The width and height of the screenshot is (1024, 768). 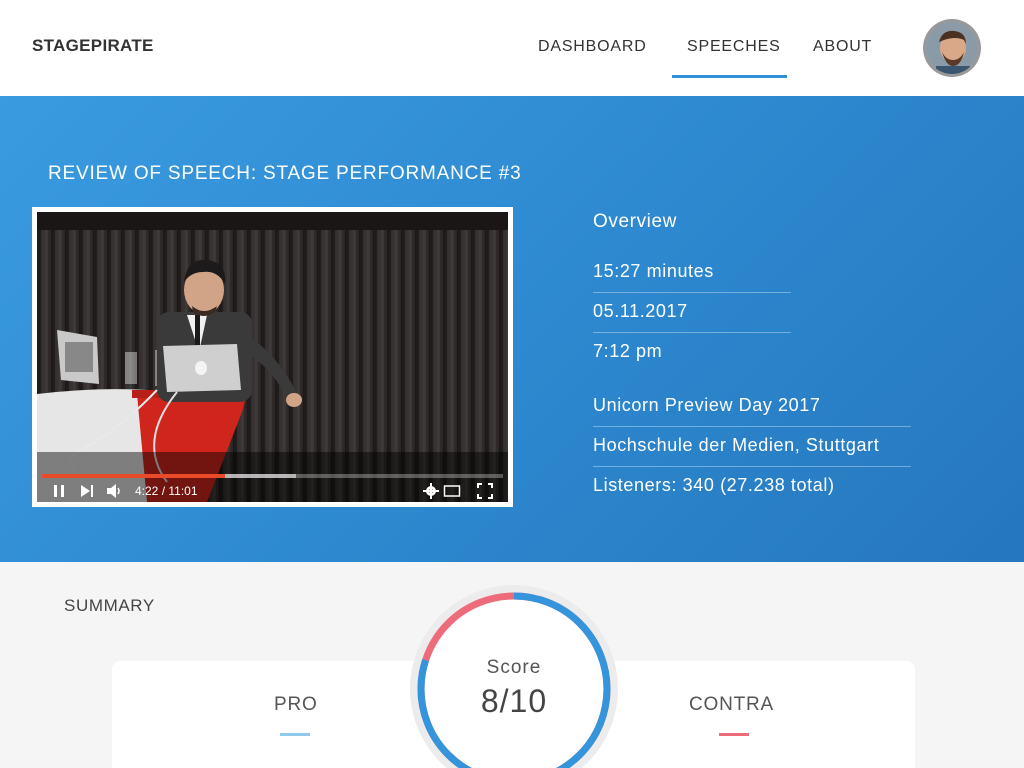 I want to click on overview-time: 7:12 pm, so click(x=628, y=351).